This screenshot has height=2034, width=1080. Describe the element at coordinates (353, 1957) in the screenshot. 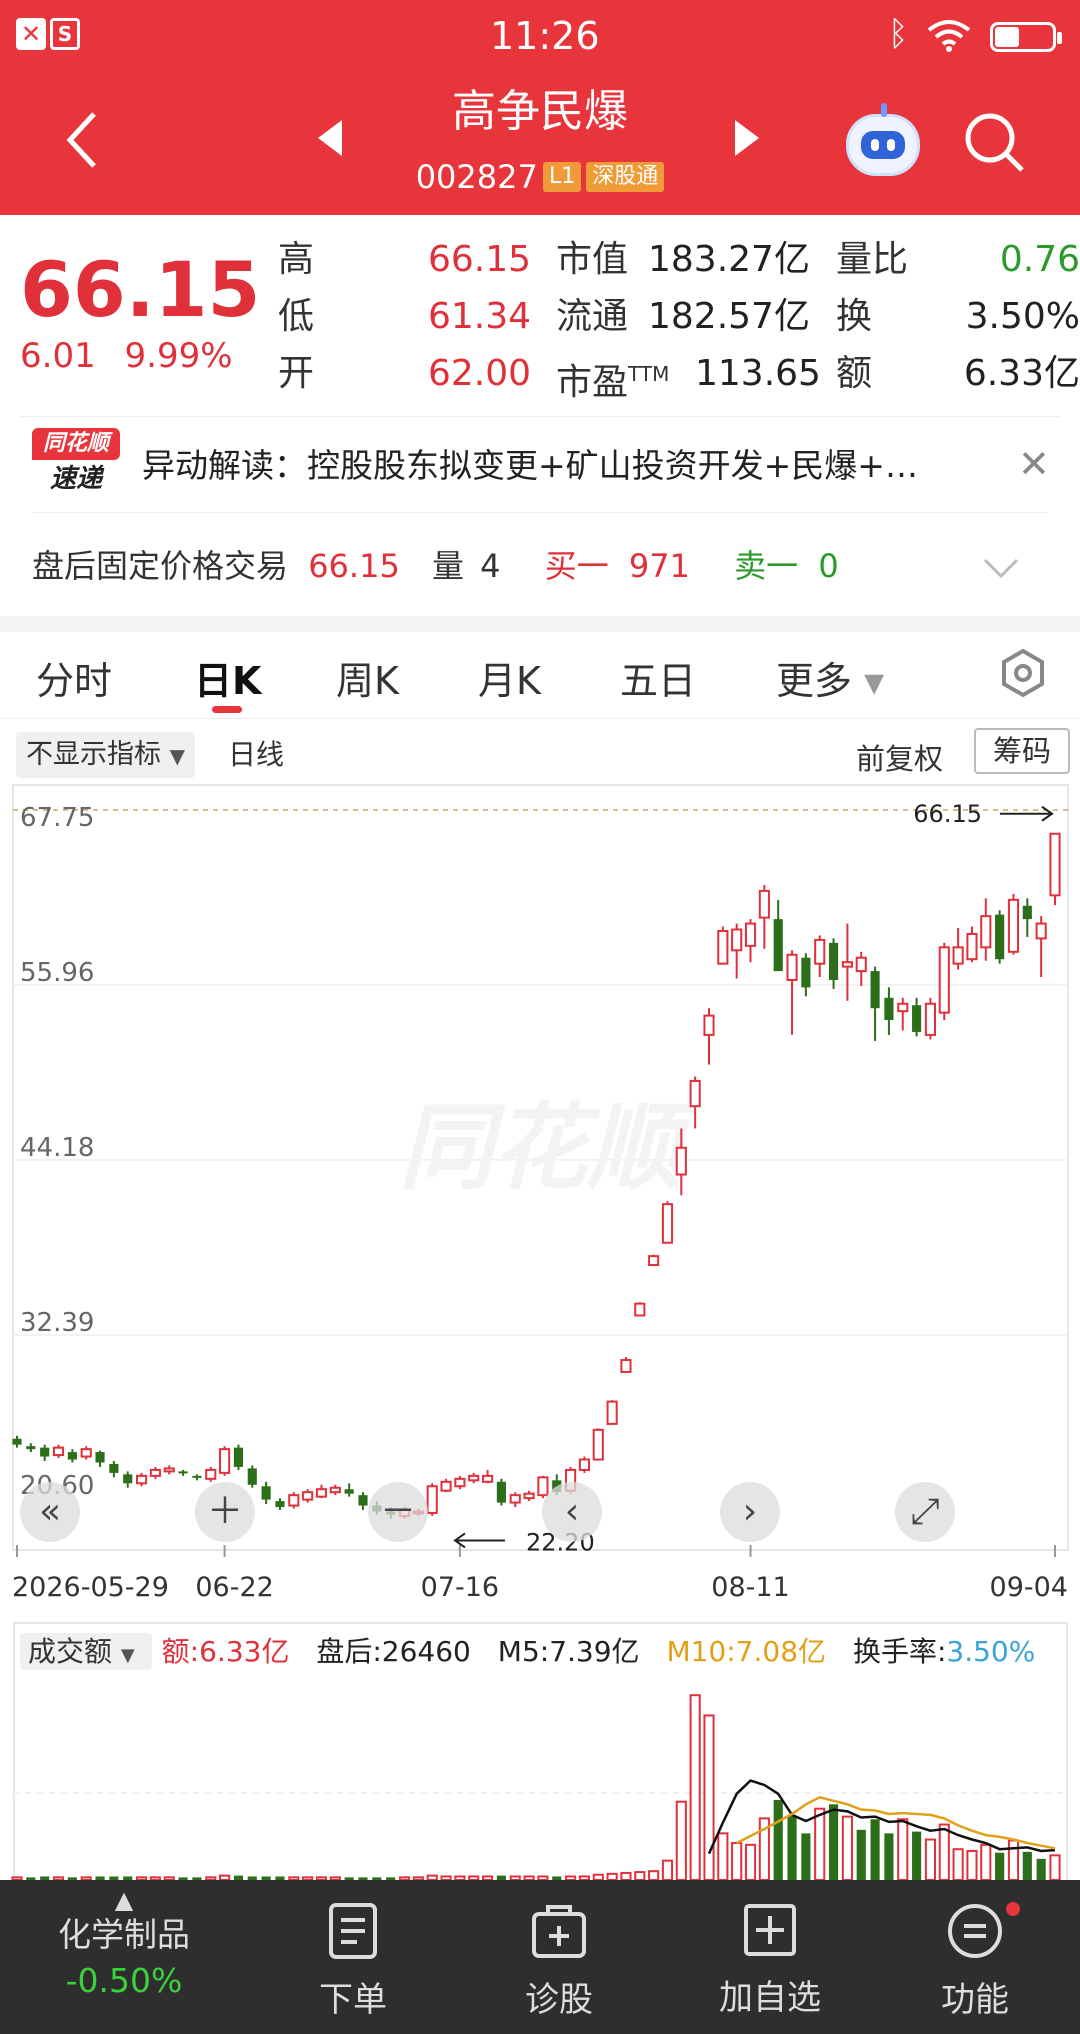

I see `nav-order: 下单` at that location.